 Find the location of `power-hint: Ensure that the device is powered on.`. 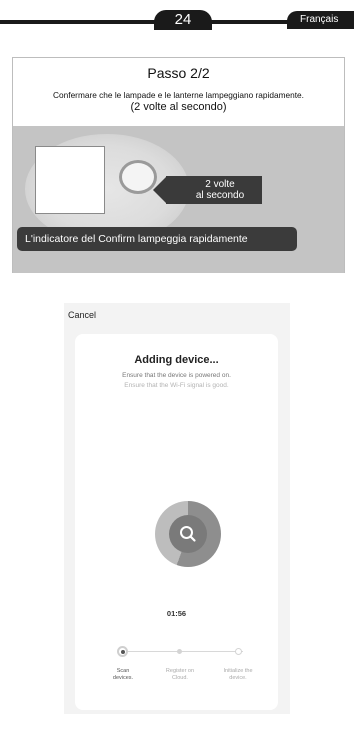

power-hint: Ensure that the device is powered on. is located at coordinates (176, 375).